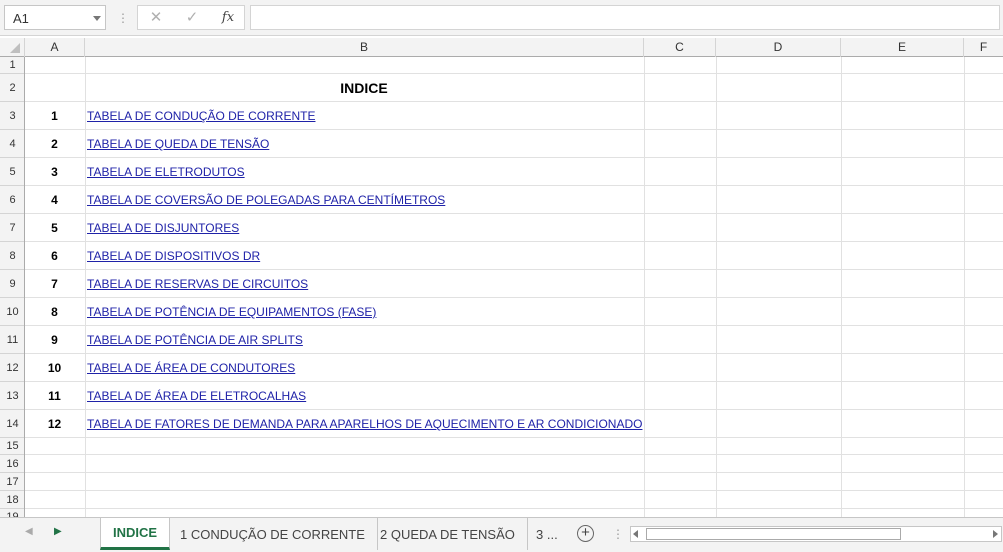 Image resolution: width=1003 pixels, height=552 pixels. Describe the element at coordinates (773, 534) in the screenshot. I see `scrollbar-thumb` at that location.